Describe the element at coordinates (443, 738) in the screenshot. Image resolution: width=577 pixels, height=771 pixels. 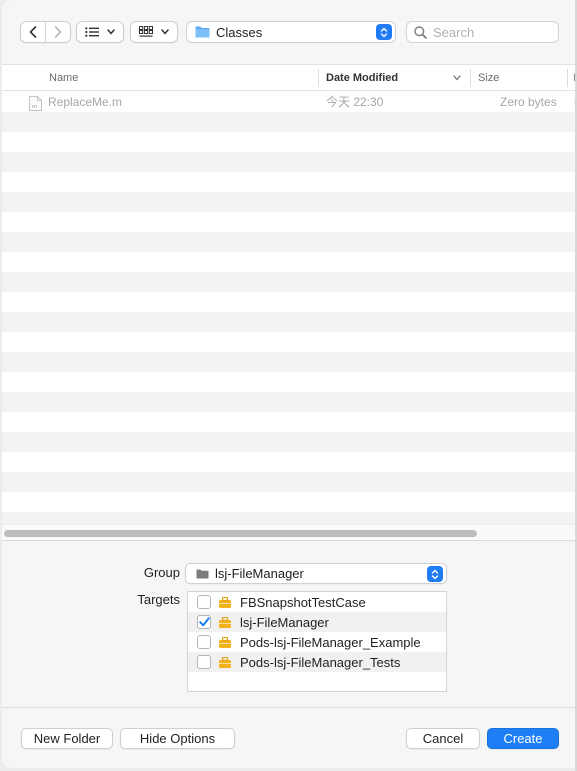
I see `cancel-button: Cancel` at that location.